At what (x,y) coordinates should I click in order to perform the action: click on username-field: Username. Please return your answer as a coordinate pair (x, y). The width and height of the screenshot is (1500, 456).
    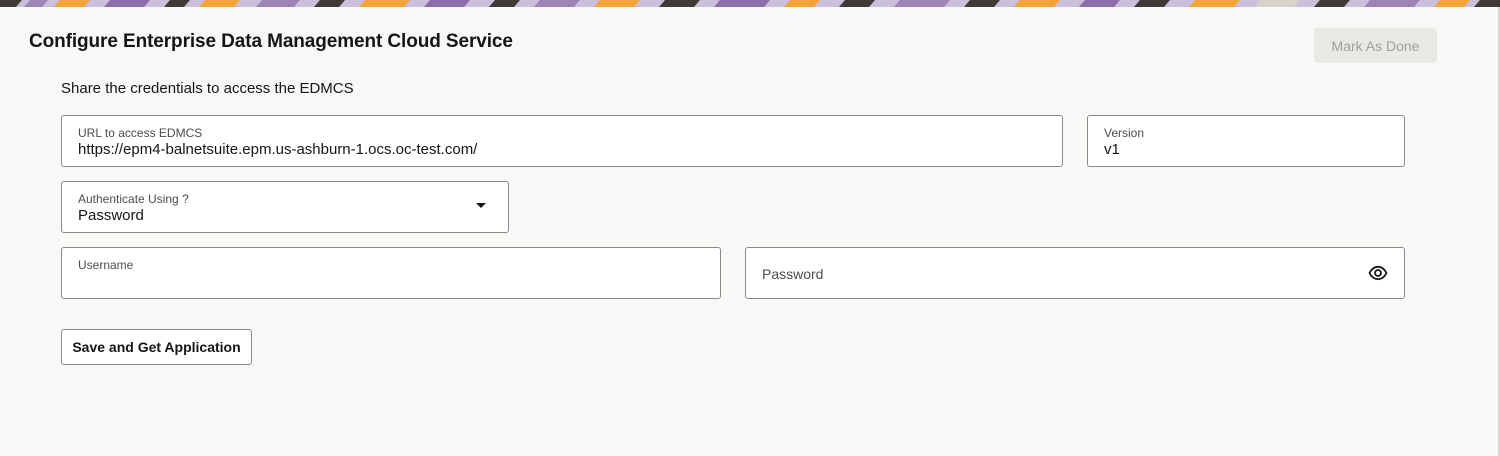
    Looking at the image, I should click on (391, 273).